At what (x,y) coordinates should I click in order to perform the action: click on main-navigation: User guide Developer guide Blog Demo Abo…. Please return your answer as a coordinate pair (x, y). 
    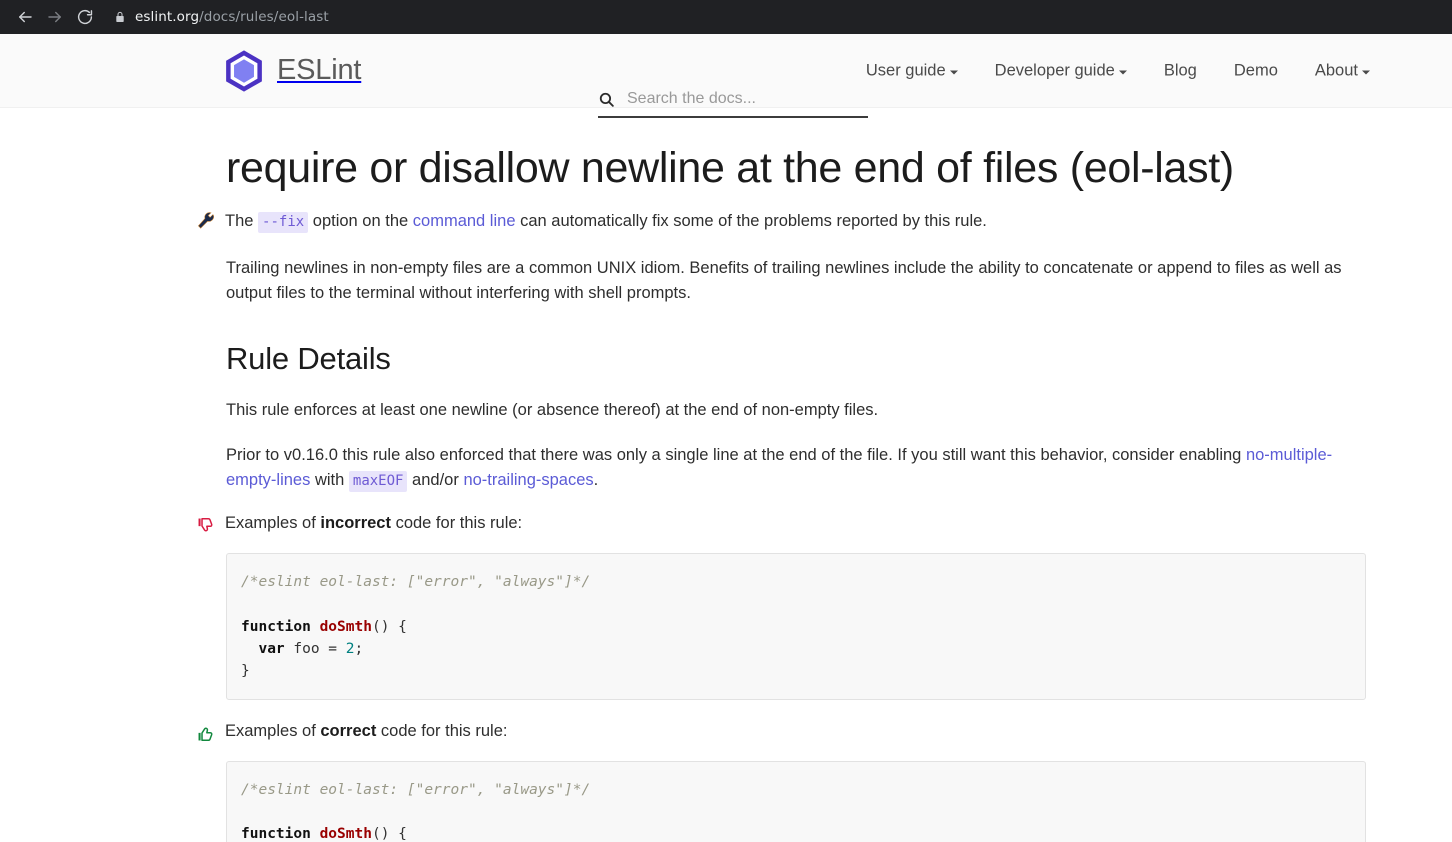
    Looking at the image, I should click on (1118, 70).